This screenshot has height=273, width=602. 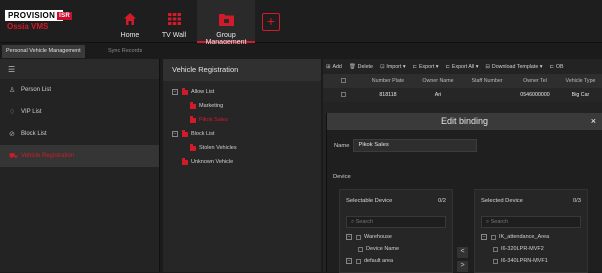 What do you see at coordinates (487, 81) in the screenshot?
I see `column-header: Staff Number` at bounding box center [487, 81].